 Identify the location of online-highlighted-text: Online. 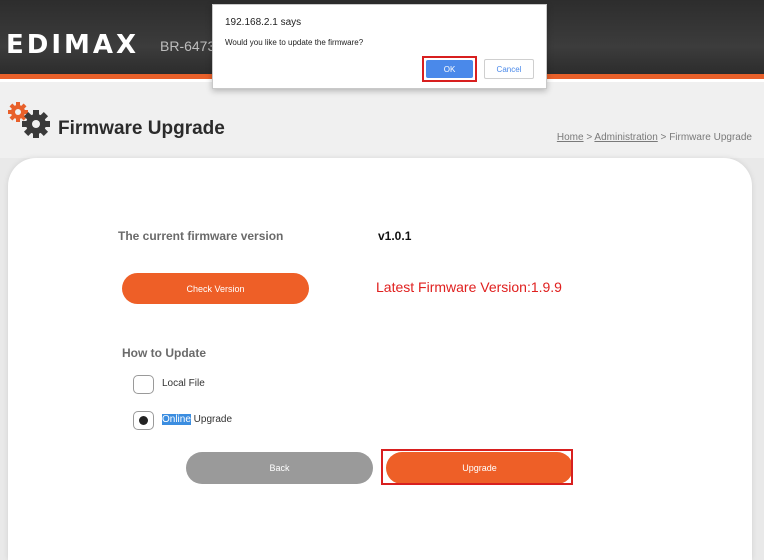
(176, 419).